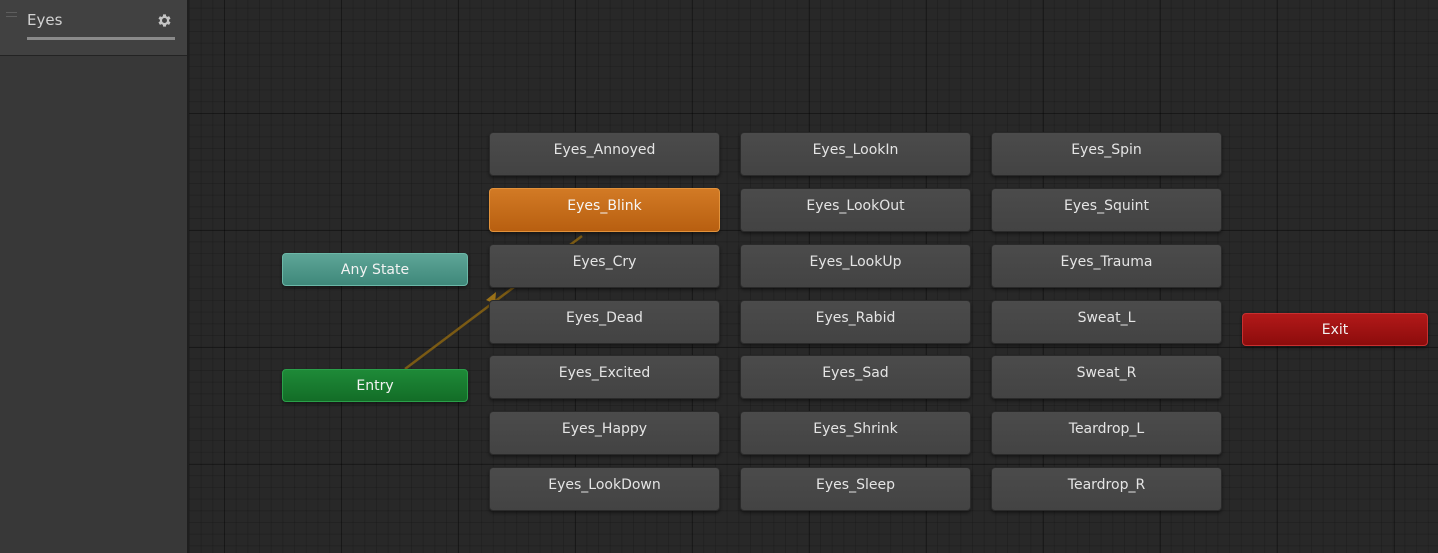 This screenshot has height=553, width=1438. Describe the element at coordinates (1106, 210) in the screenshot. I see `state-node: Eyes_Squint` at that location.